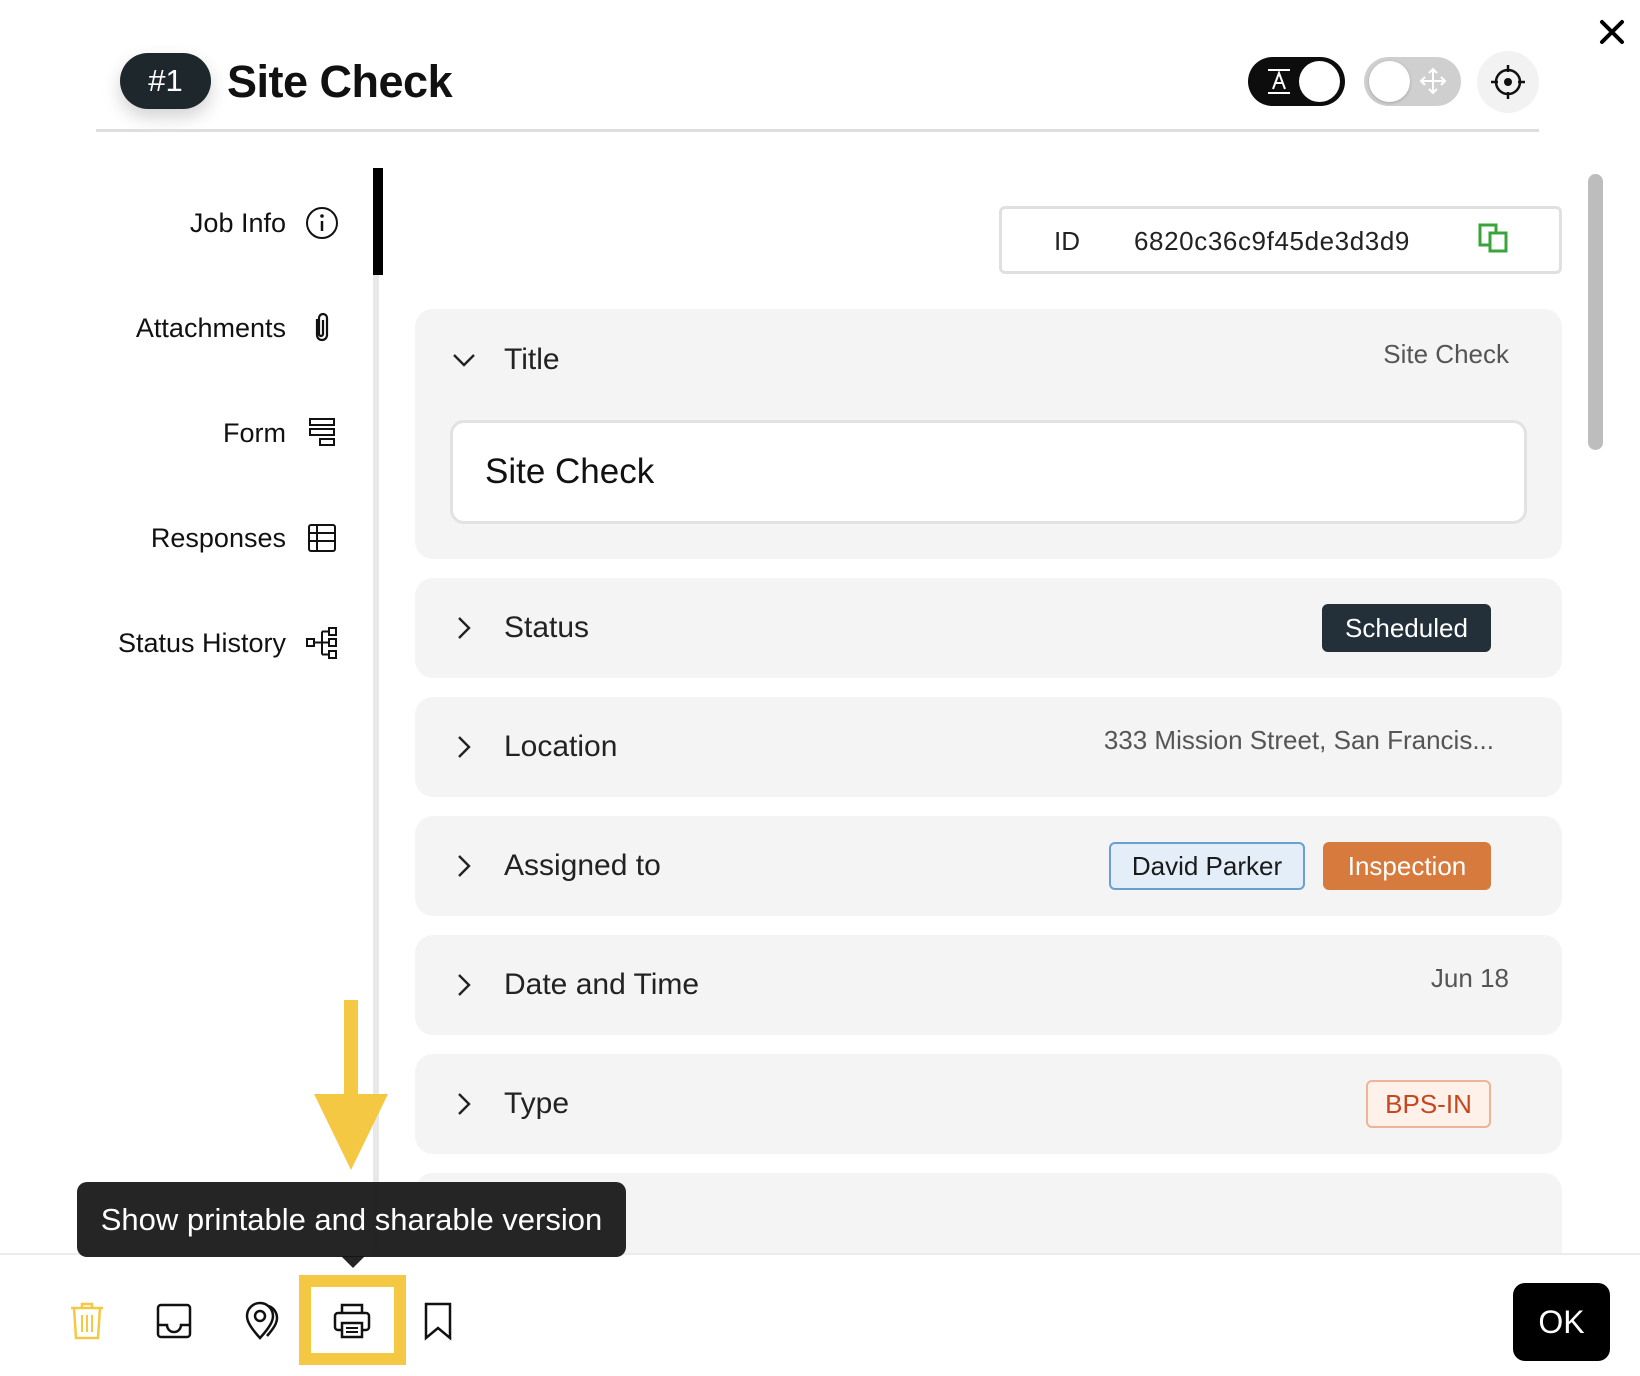 The width and height of the screenshot is (1640, 1376). I want to click on info-circle-icon, so click(322, 223).